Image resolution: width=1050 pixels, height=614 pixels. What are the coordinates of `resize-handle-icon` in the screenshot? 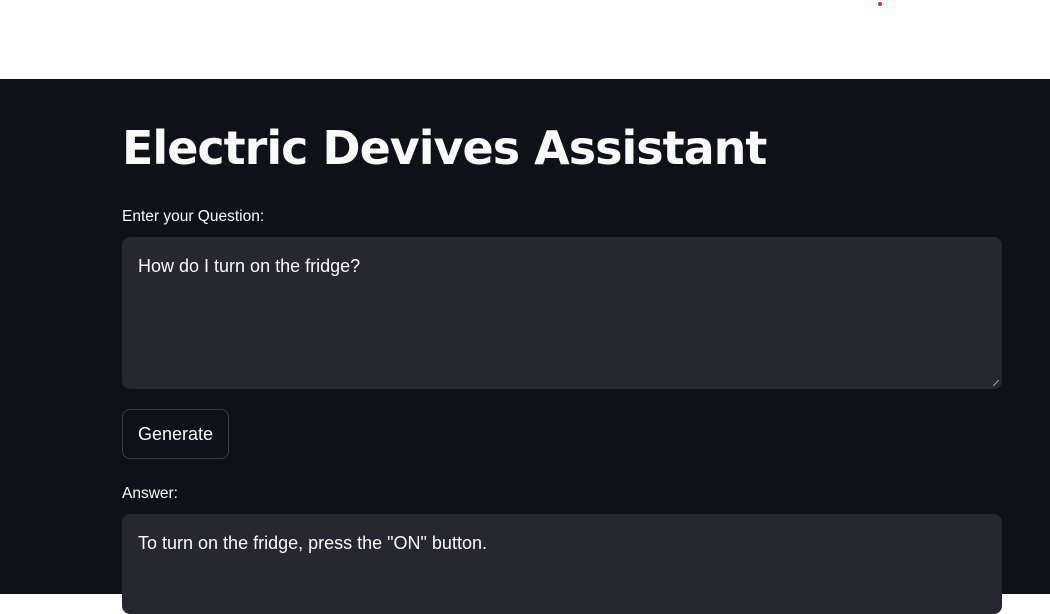 It's located at (996, 383).